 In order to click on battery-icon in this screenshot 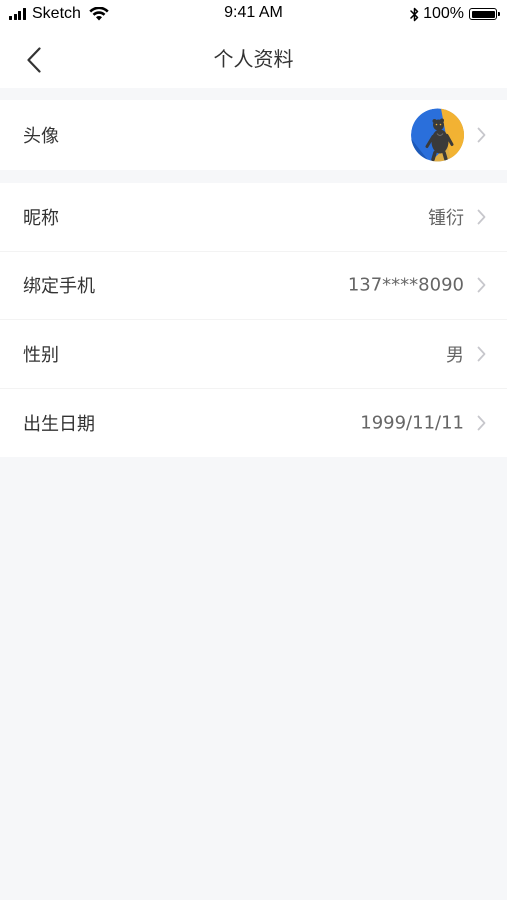, I will do `click(484, 14)`.